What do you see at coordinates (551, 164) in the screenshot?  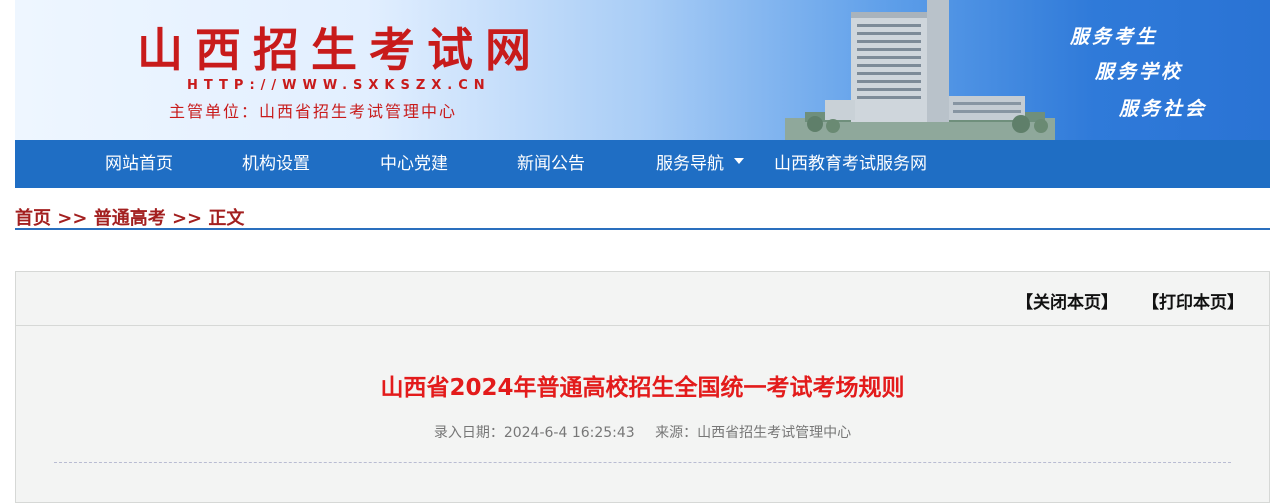 I see `nav-item-news: 新闻公告` at bounding box center [551, 164].